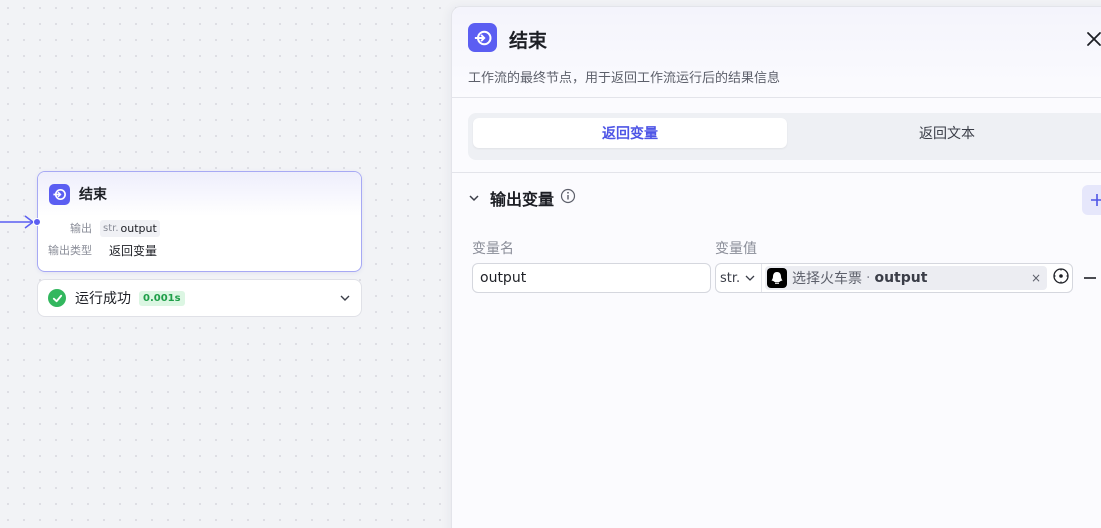 This screenshot has width=1101, height=528. What do you see at coordinates (591, 278) in the screenshot?
I see `variable-name-input` at bounding box center [591, 278].